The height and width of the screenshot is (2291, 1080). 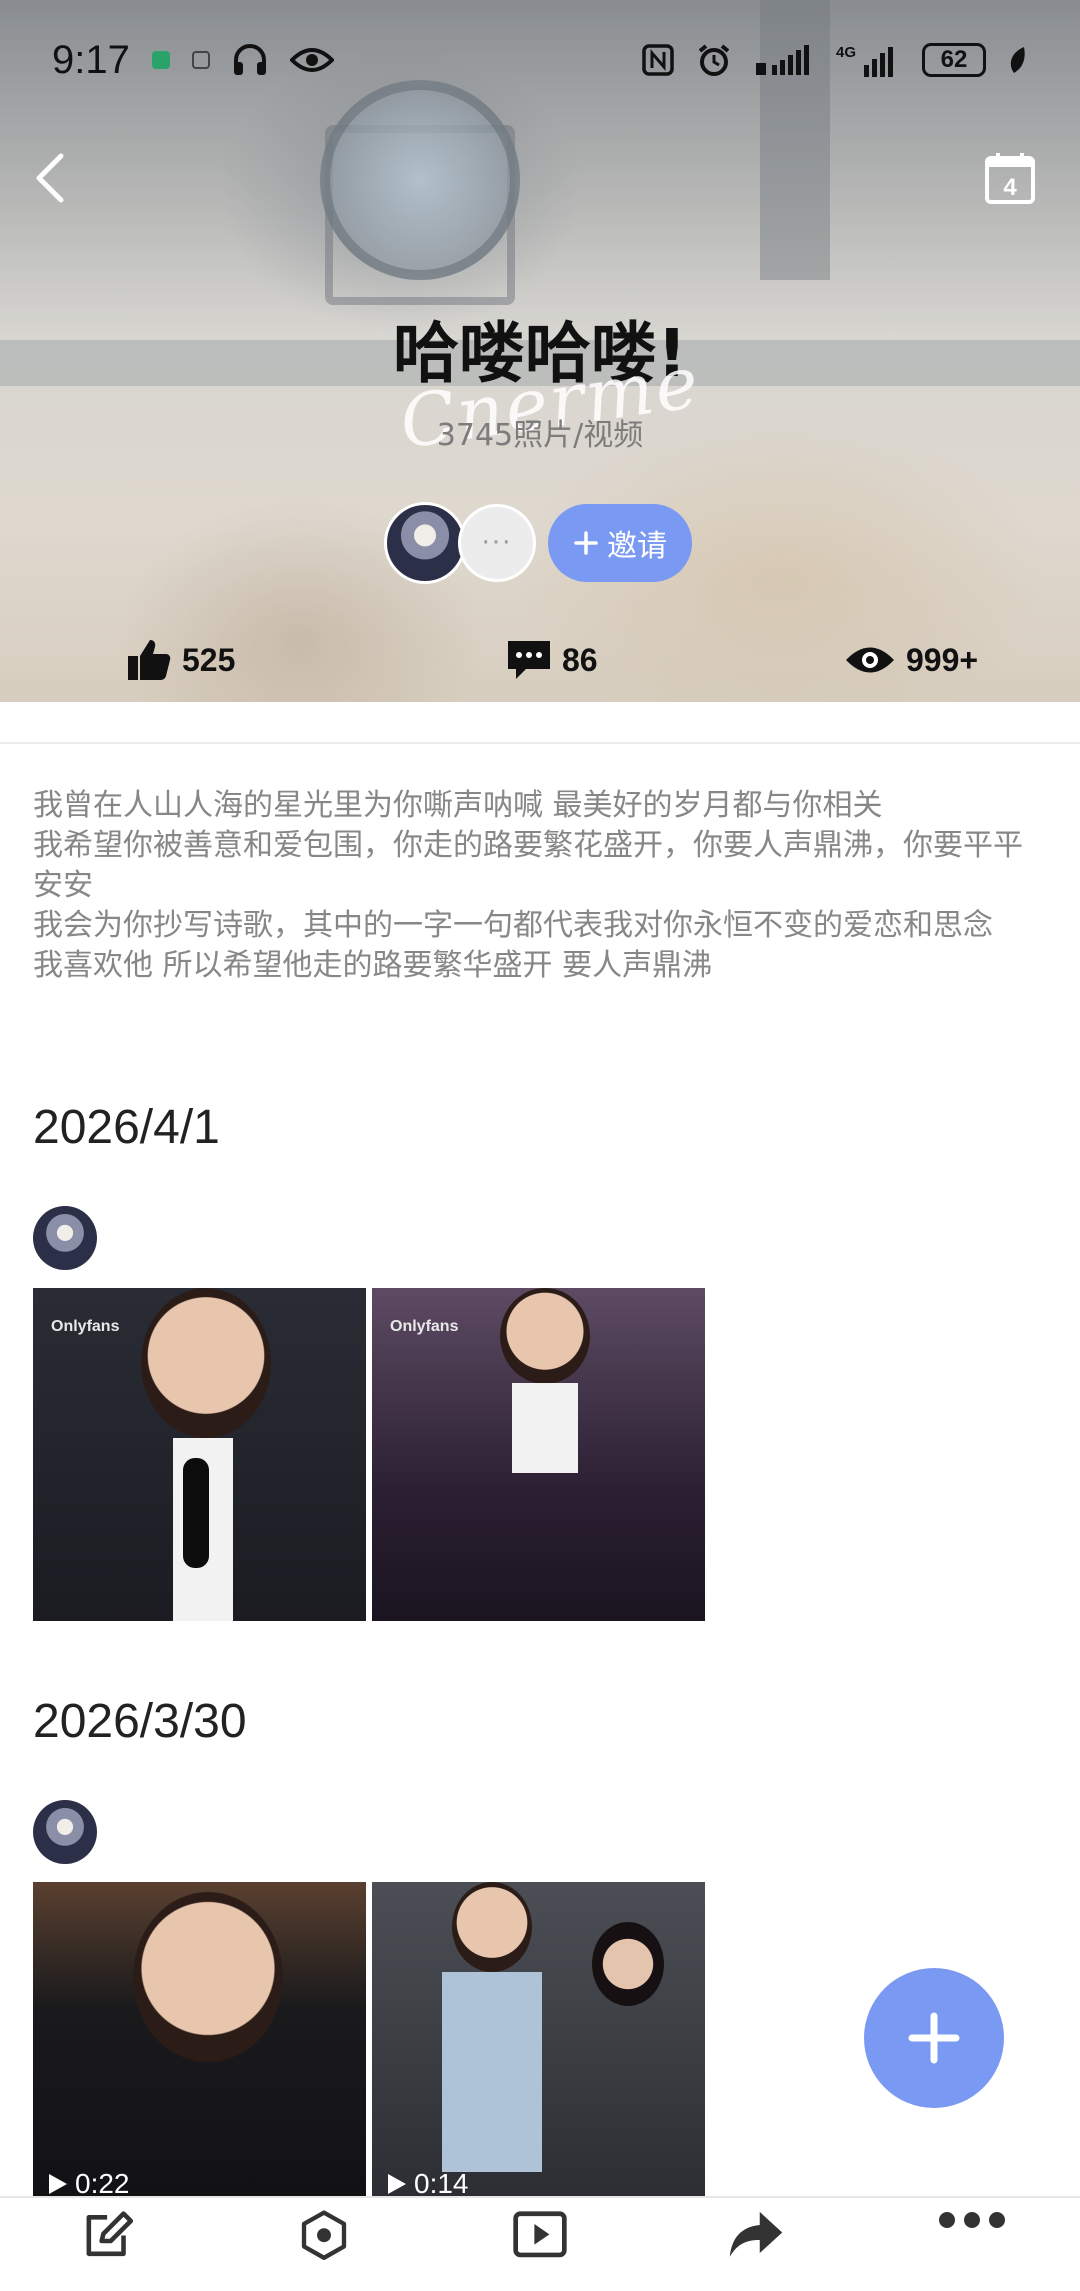 I want to click on toolbar-edit-button, so click(x=108, y=2250).